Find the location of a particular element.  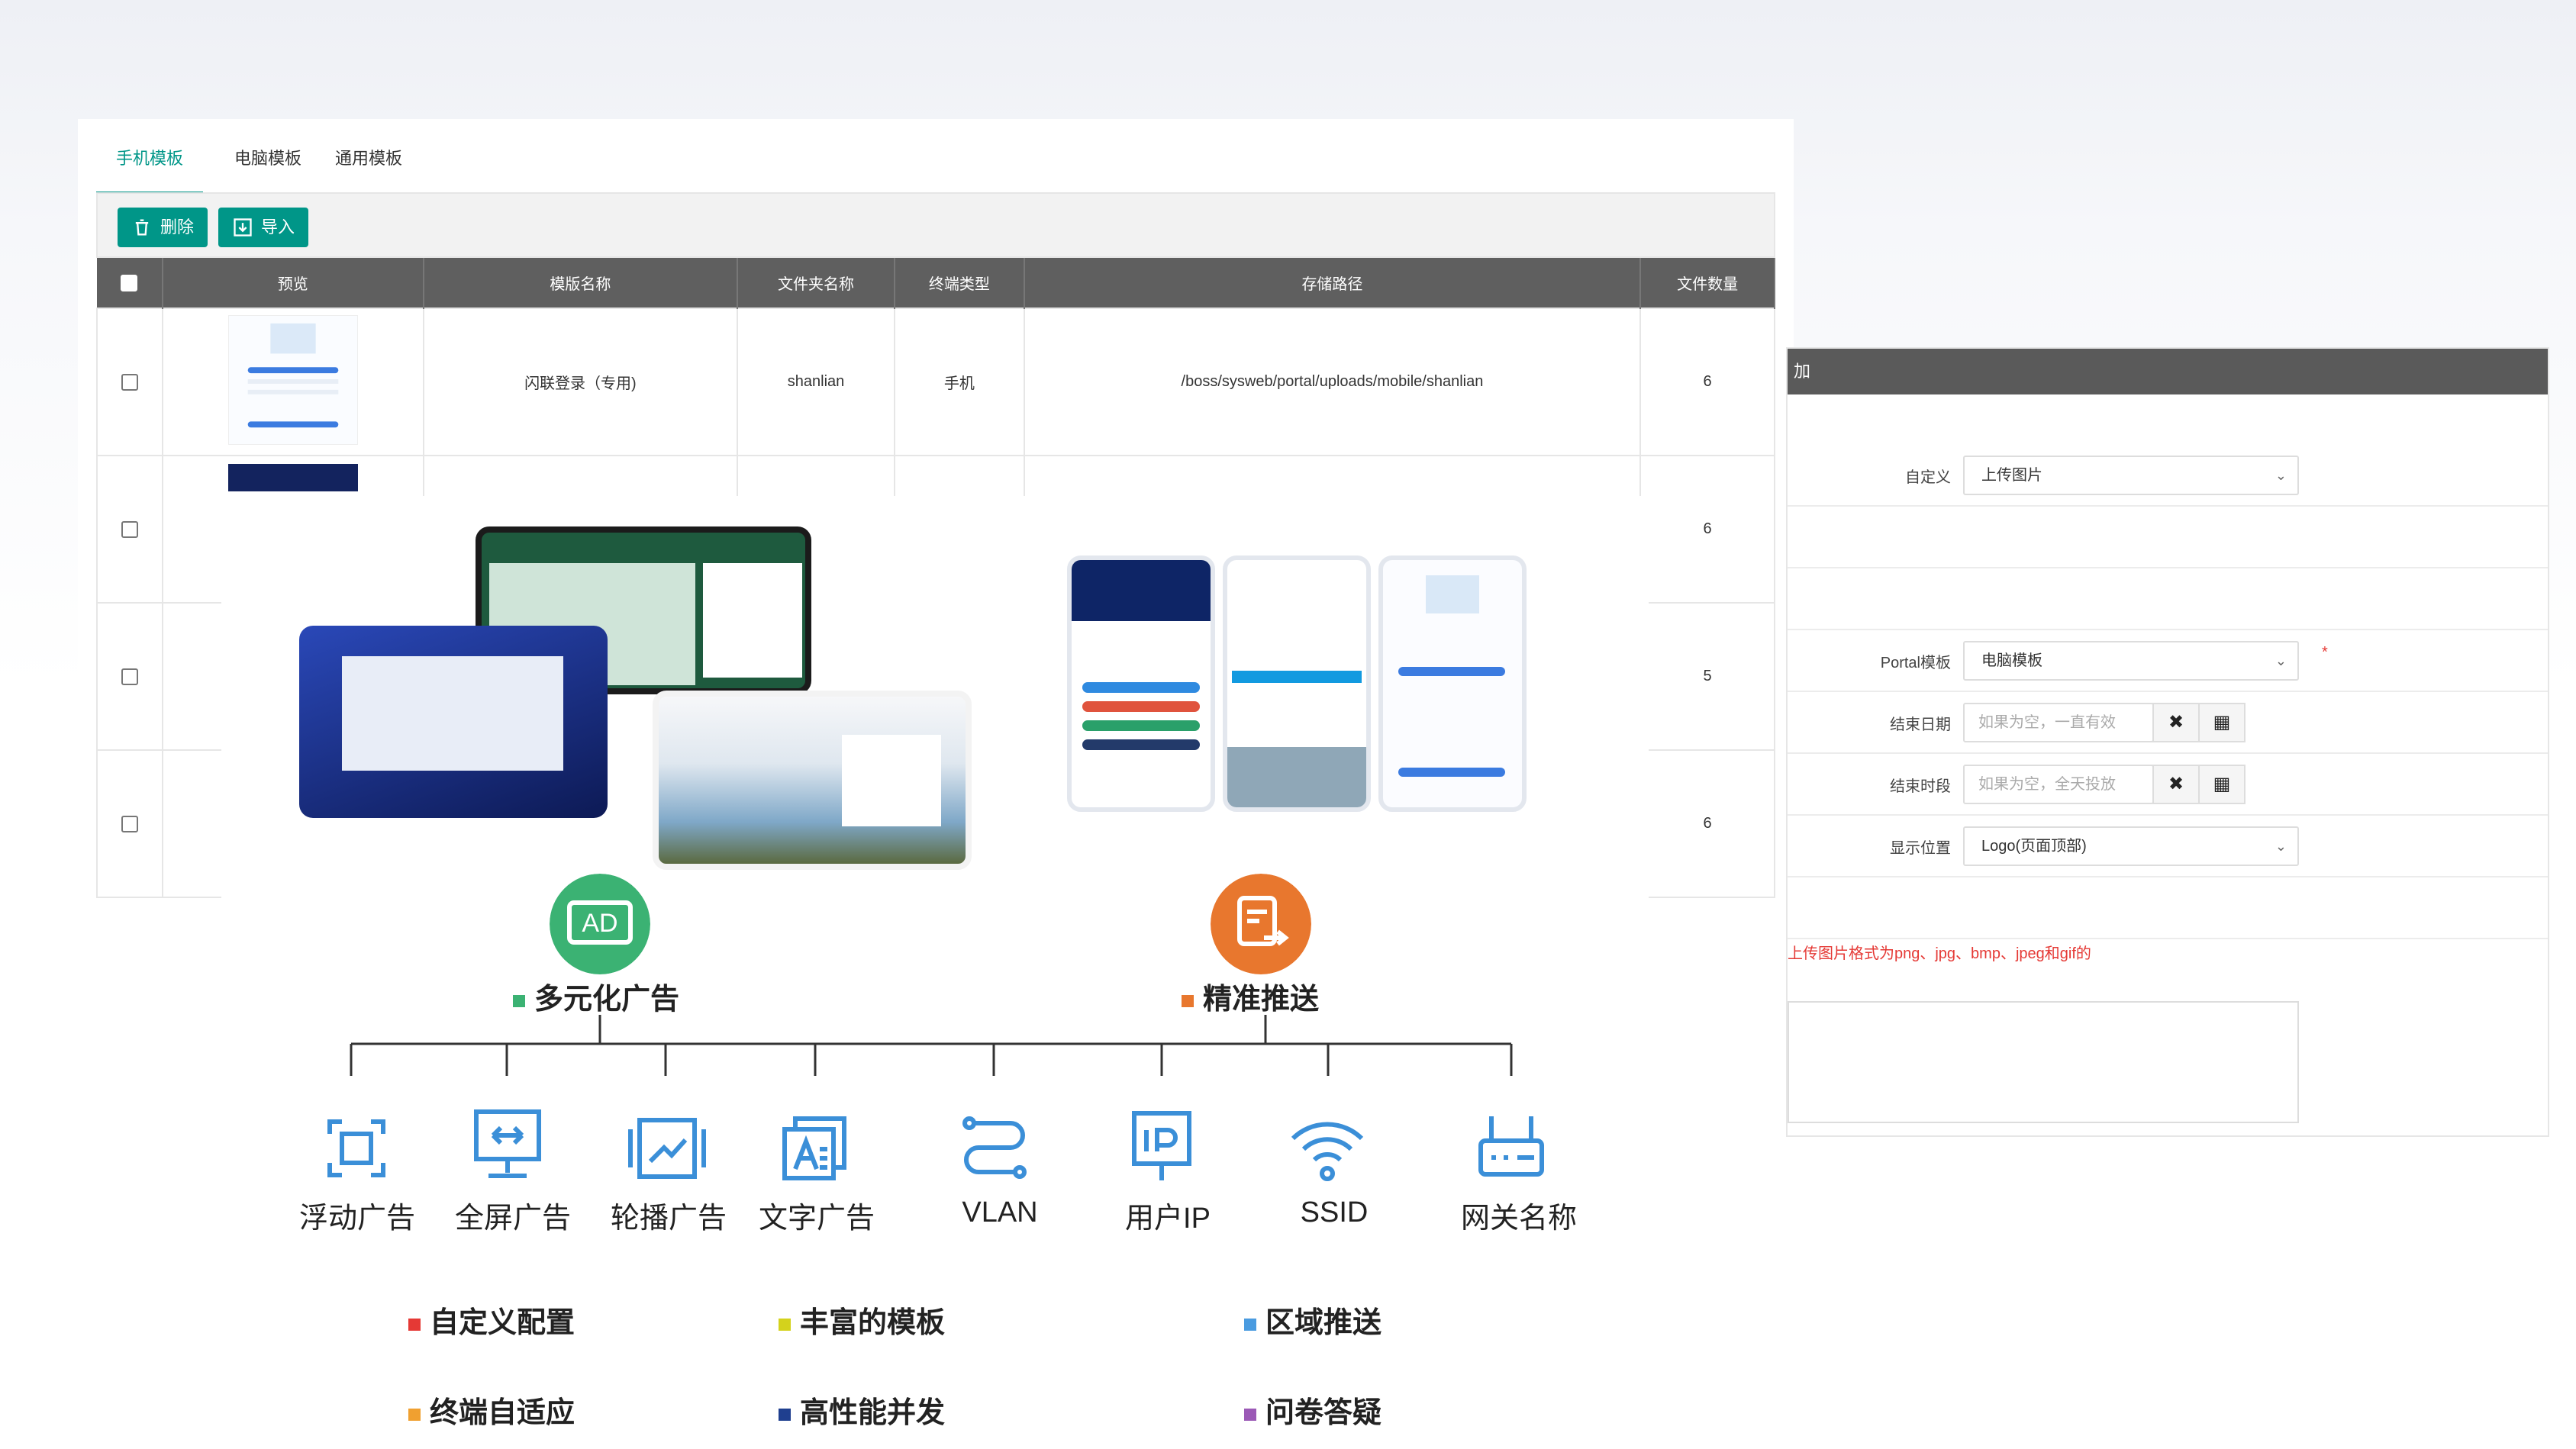

tag-label: 高性能并发 is located at coordinates (873, 1413).